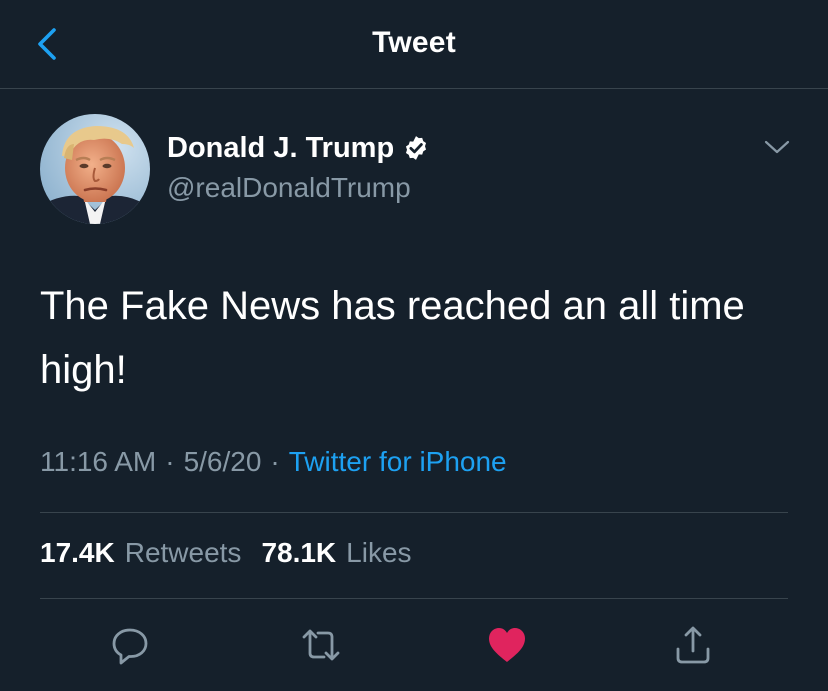 Image resolution: width=828 pixels, height=691 pixels. I want to click on profile-photo, so click(95, 169).